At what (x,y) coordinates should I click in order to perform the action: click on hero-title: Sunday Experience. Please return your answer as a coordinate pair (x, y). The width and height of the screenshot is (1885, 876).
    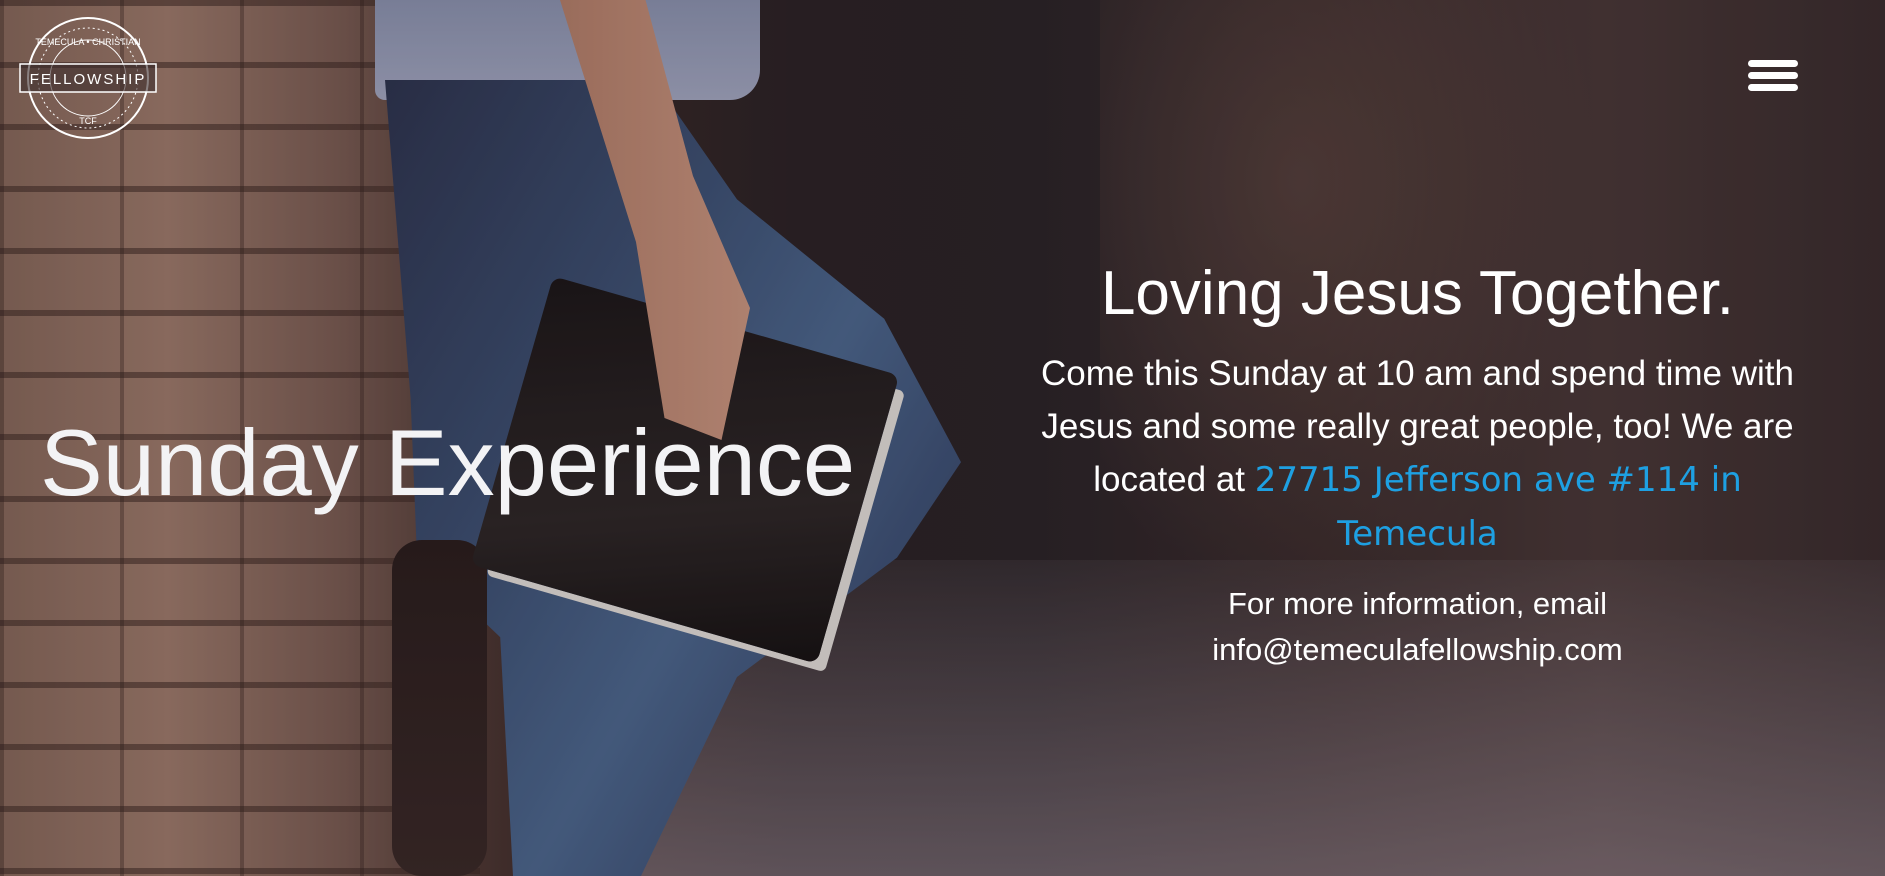
    Looking at the image, I should click on (448, 462).